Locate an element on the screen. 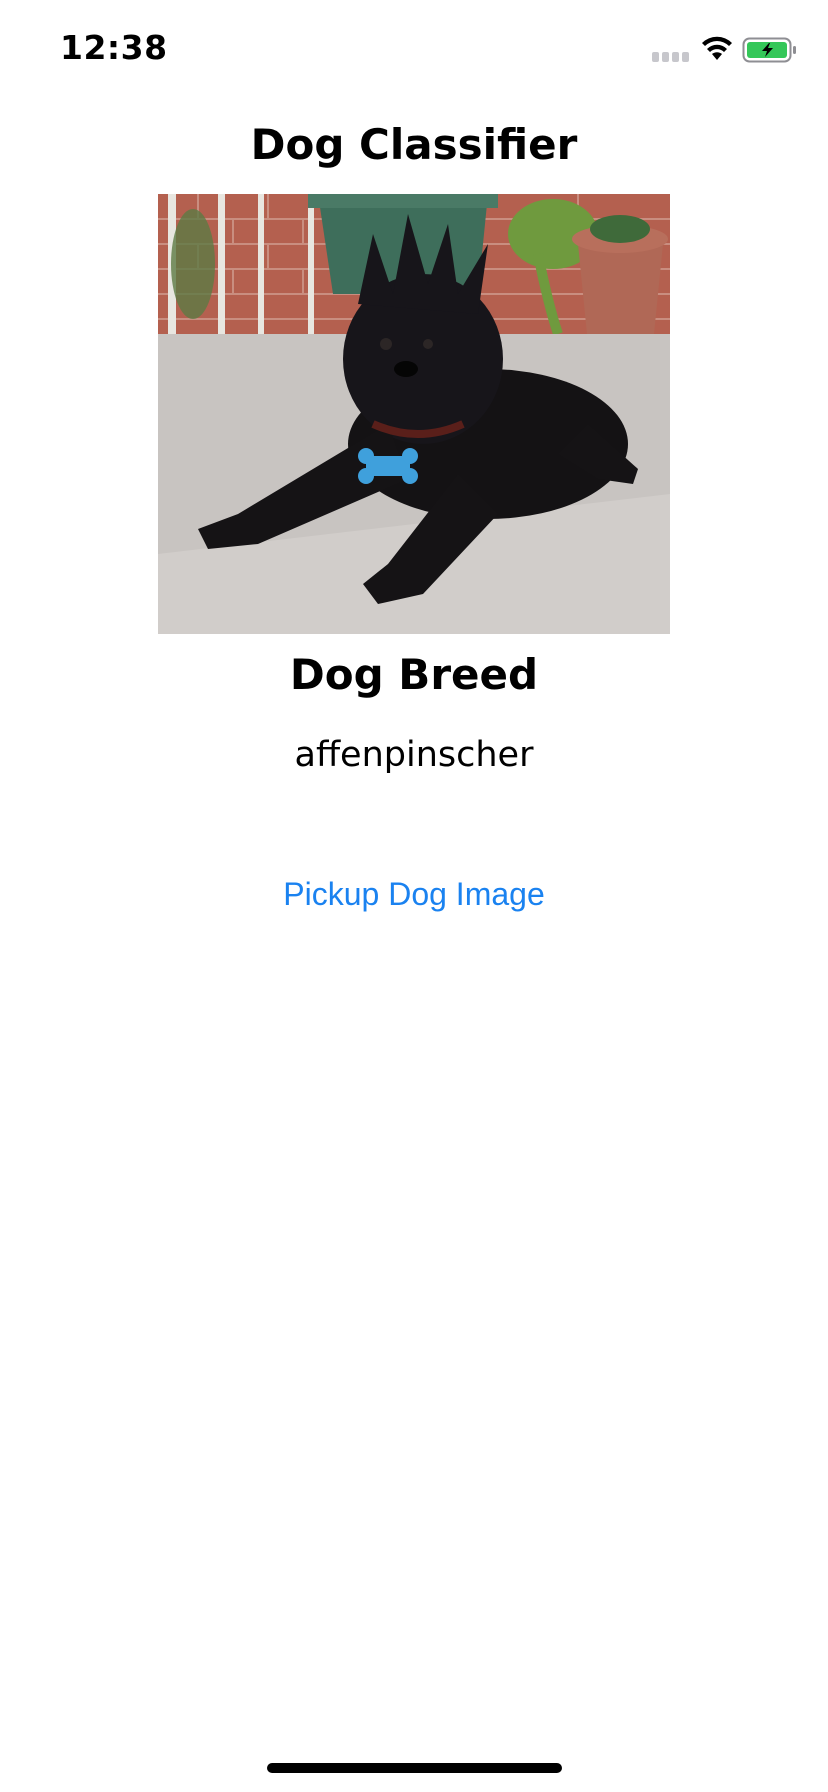  app-title: Dog Classifier is located at coordinates (414, 144).